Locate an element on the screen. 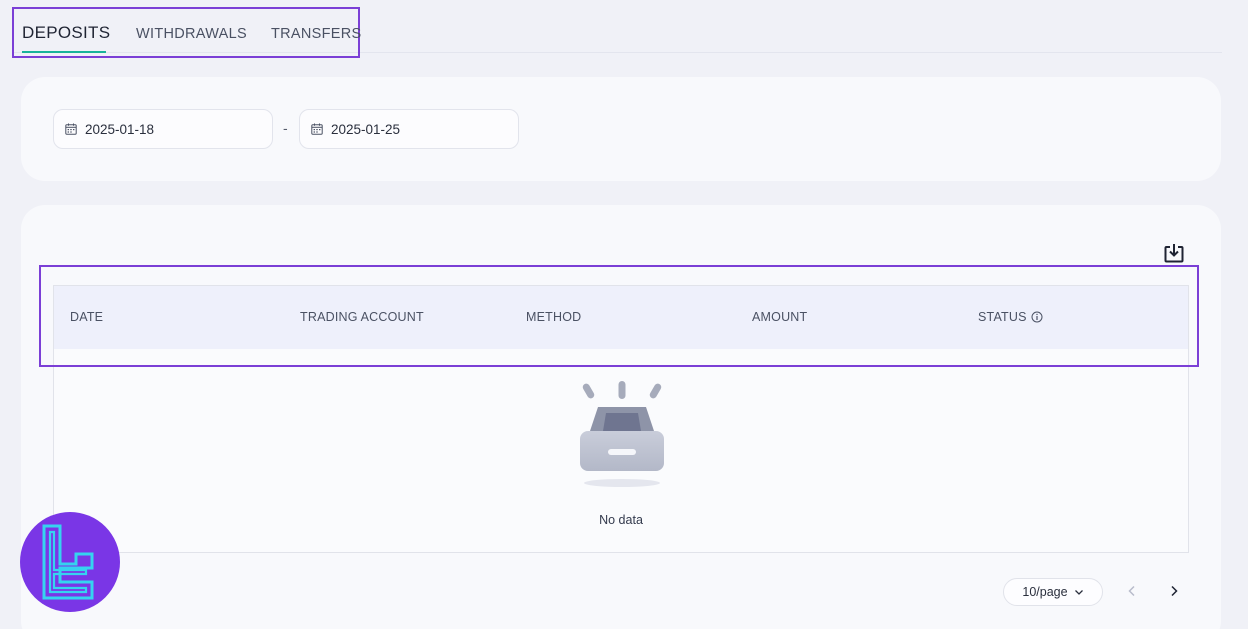 The image size is (1248, 629). page-size-select: 10/page is located at coordinates (1053, 592).